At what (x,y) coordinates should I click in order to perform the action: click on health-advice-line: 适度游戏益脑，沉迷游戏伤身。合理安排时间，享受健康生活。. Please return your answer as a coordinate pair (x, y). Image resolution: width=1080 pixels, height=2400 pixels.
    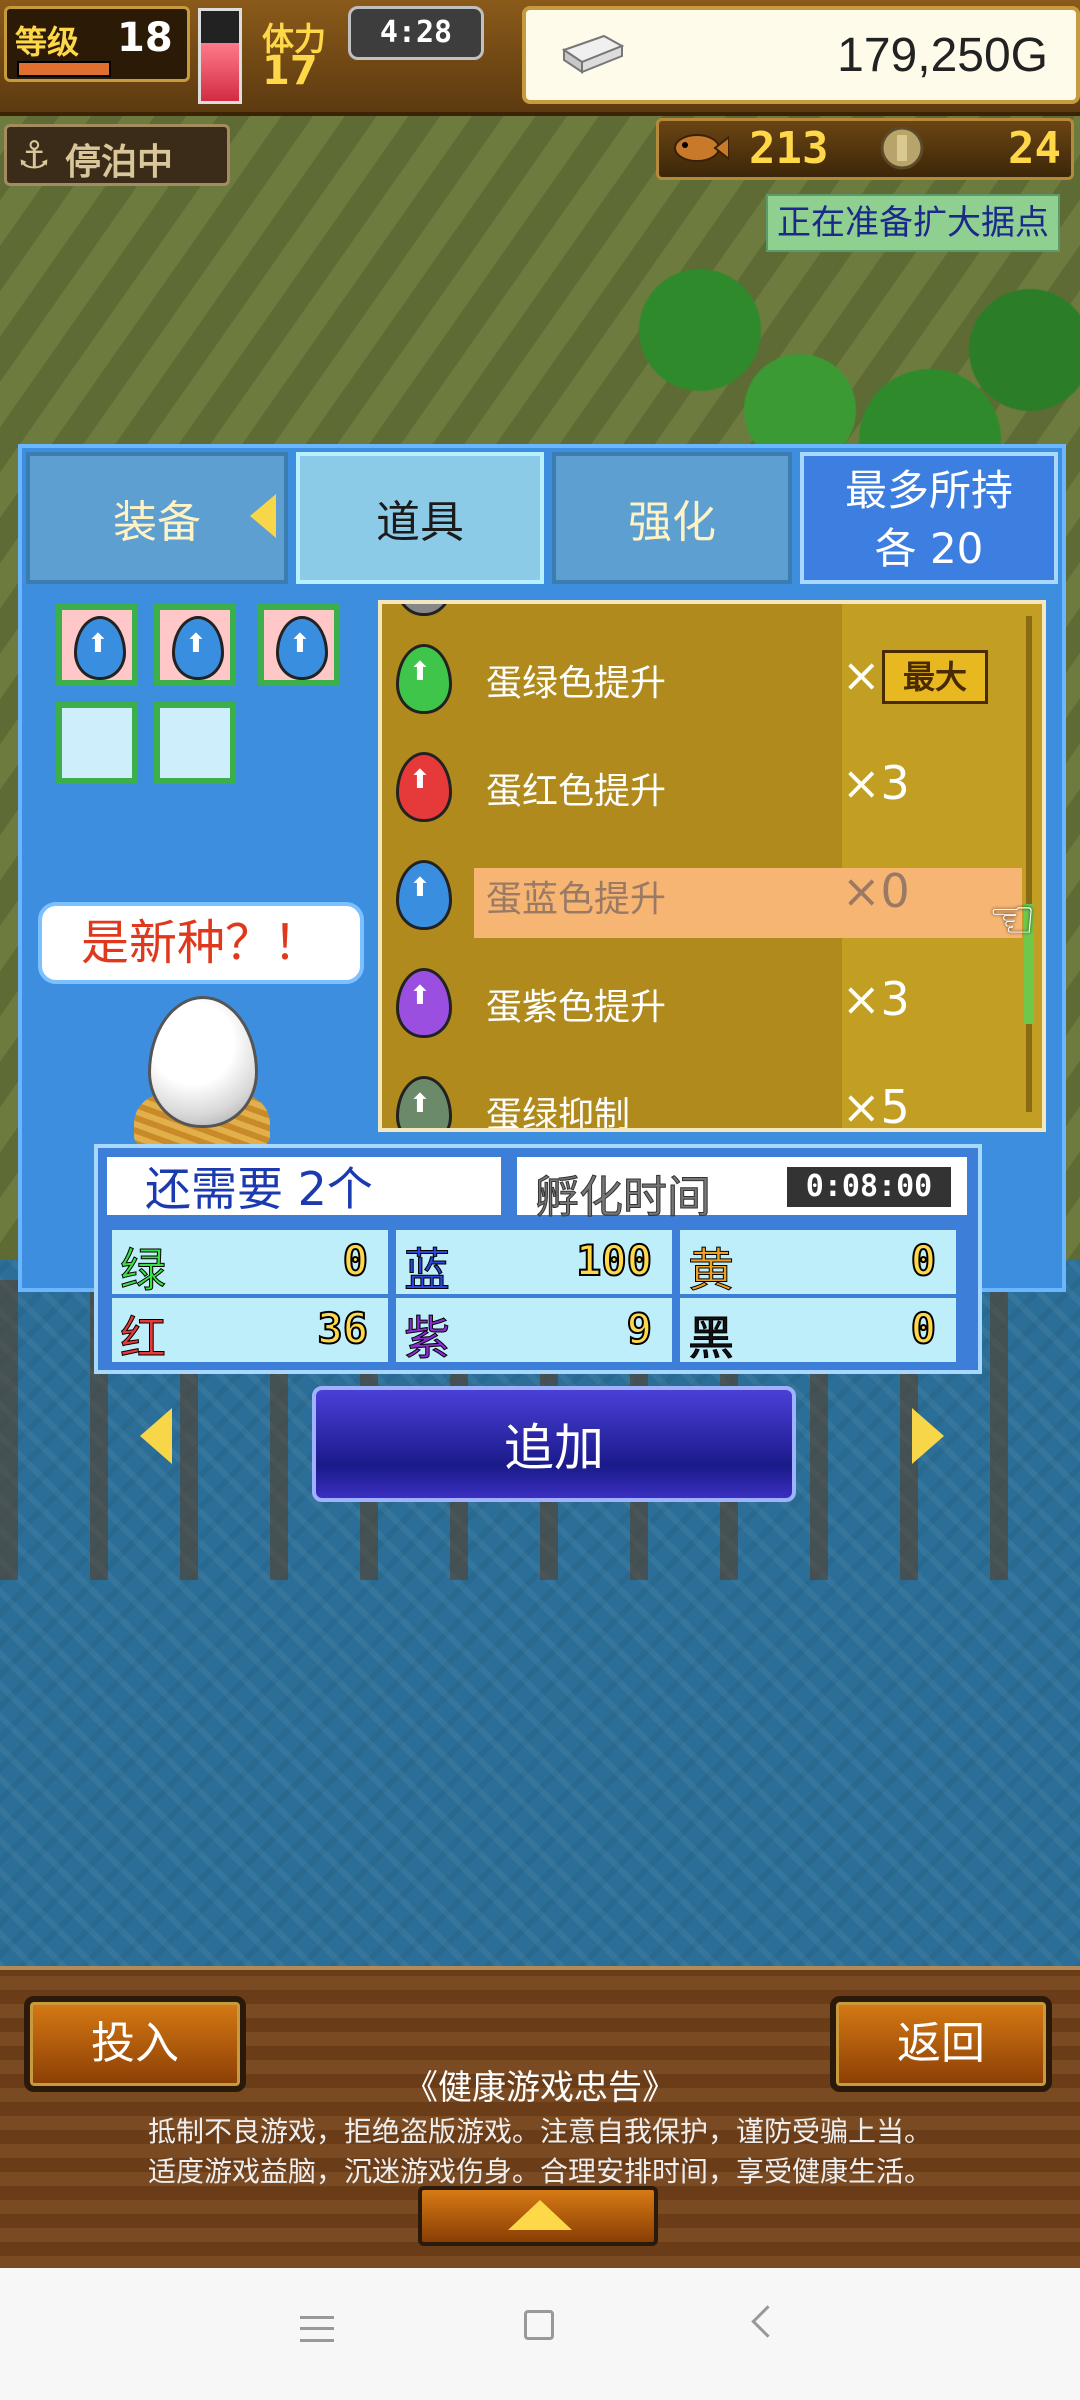
    Looking at the image, I should click on (539, 2171).